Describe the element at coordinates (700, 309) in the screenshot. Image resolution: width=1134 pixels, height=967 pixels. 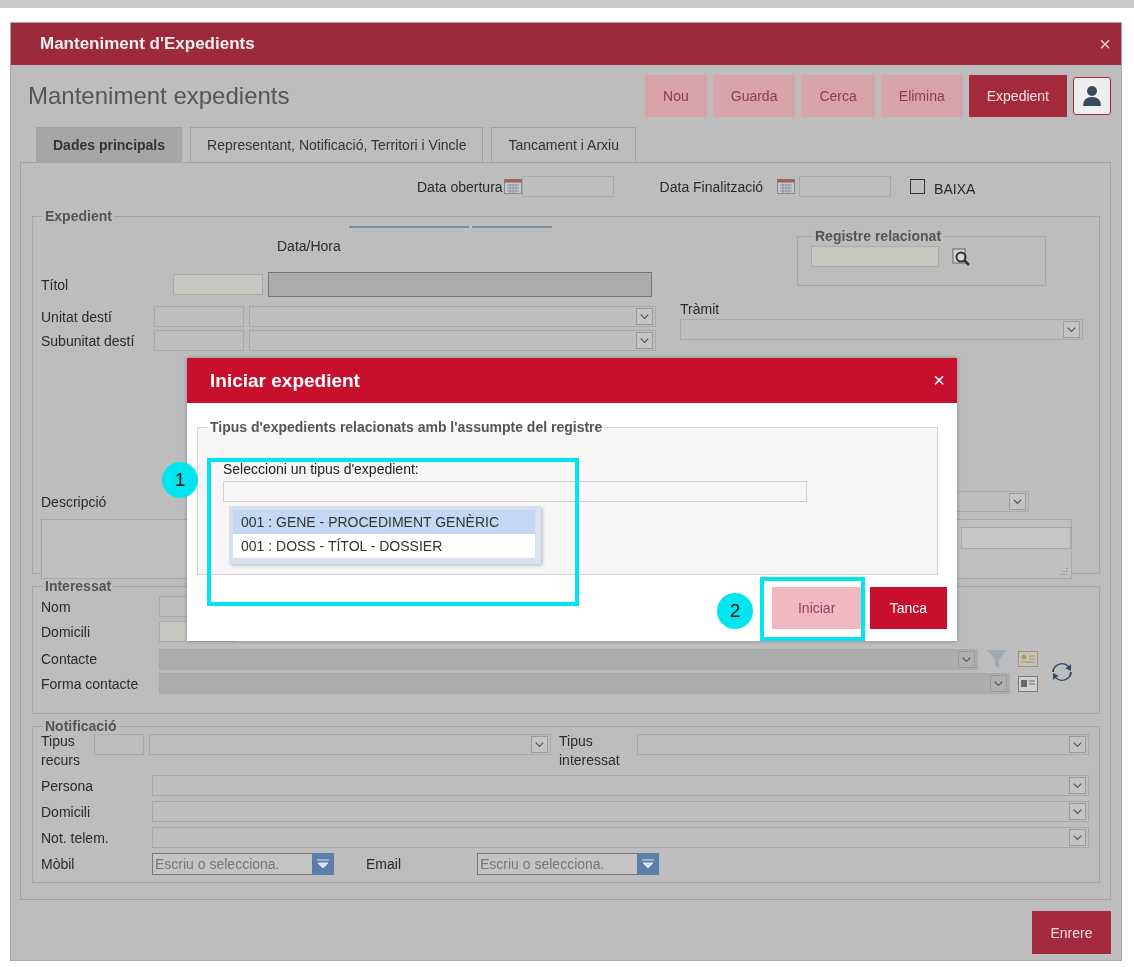
I see `field-label: Tràmit` at that location.